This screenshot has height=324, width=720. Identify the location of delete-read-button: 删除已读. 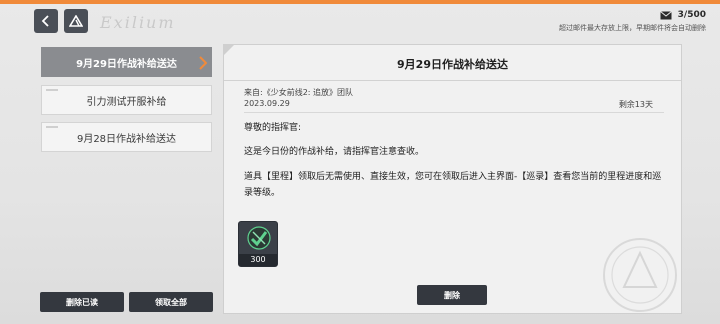
(82, 302).